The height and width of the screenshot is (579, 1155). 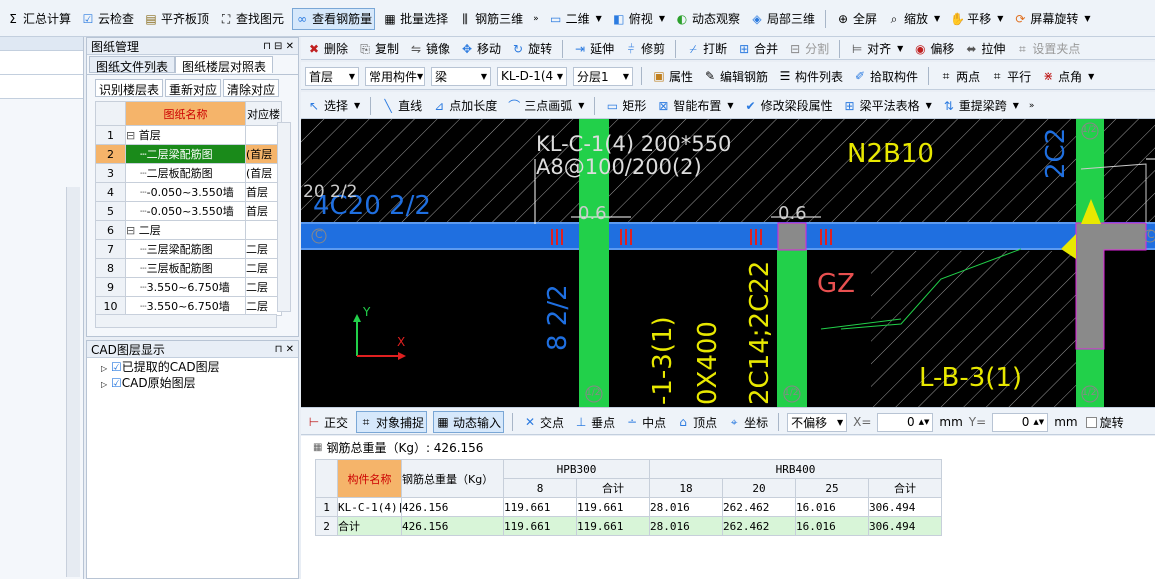 What do you see at coordinates (836, 284) in the screenshot?
I see `label-gz: GZ` at bounding box center [836, 284].